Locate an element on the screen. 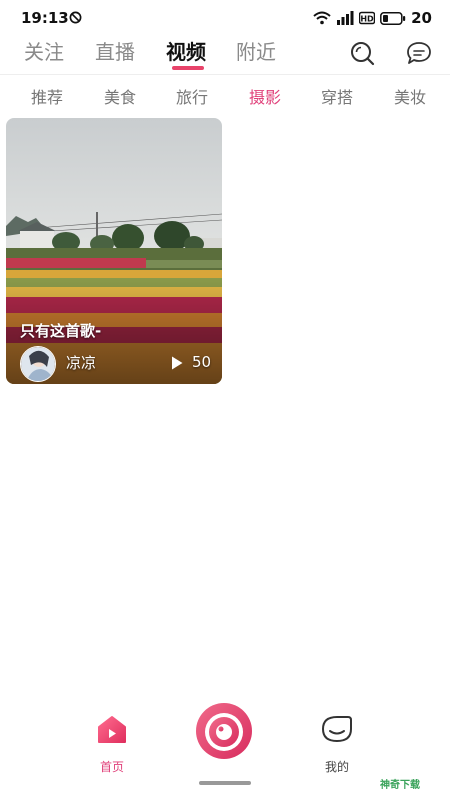  message-icon is located at coordinates (419, 53).